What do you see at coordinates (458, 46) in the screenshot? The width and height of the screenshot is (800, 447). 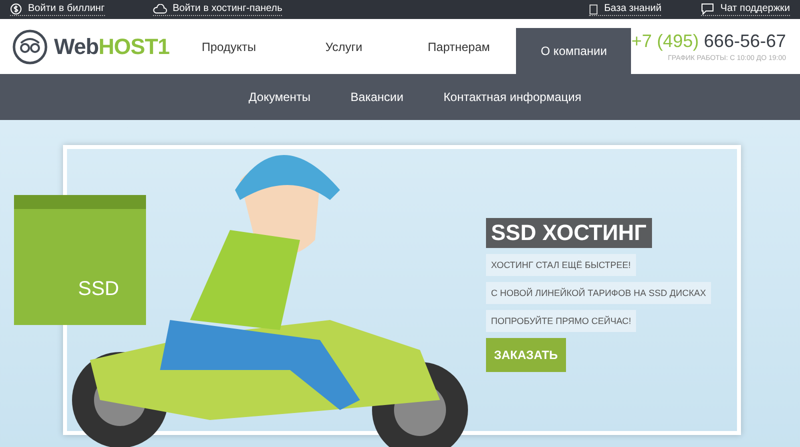 I see `nav-tab: Партнерам` at bounding box center [458, 46].